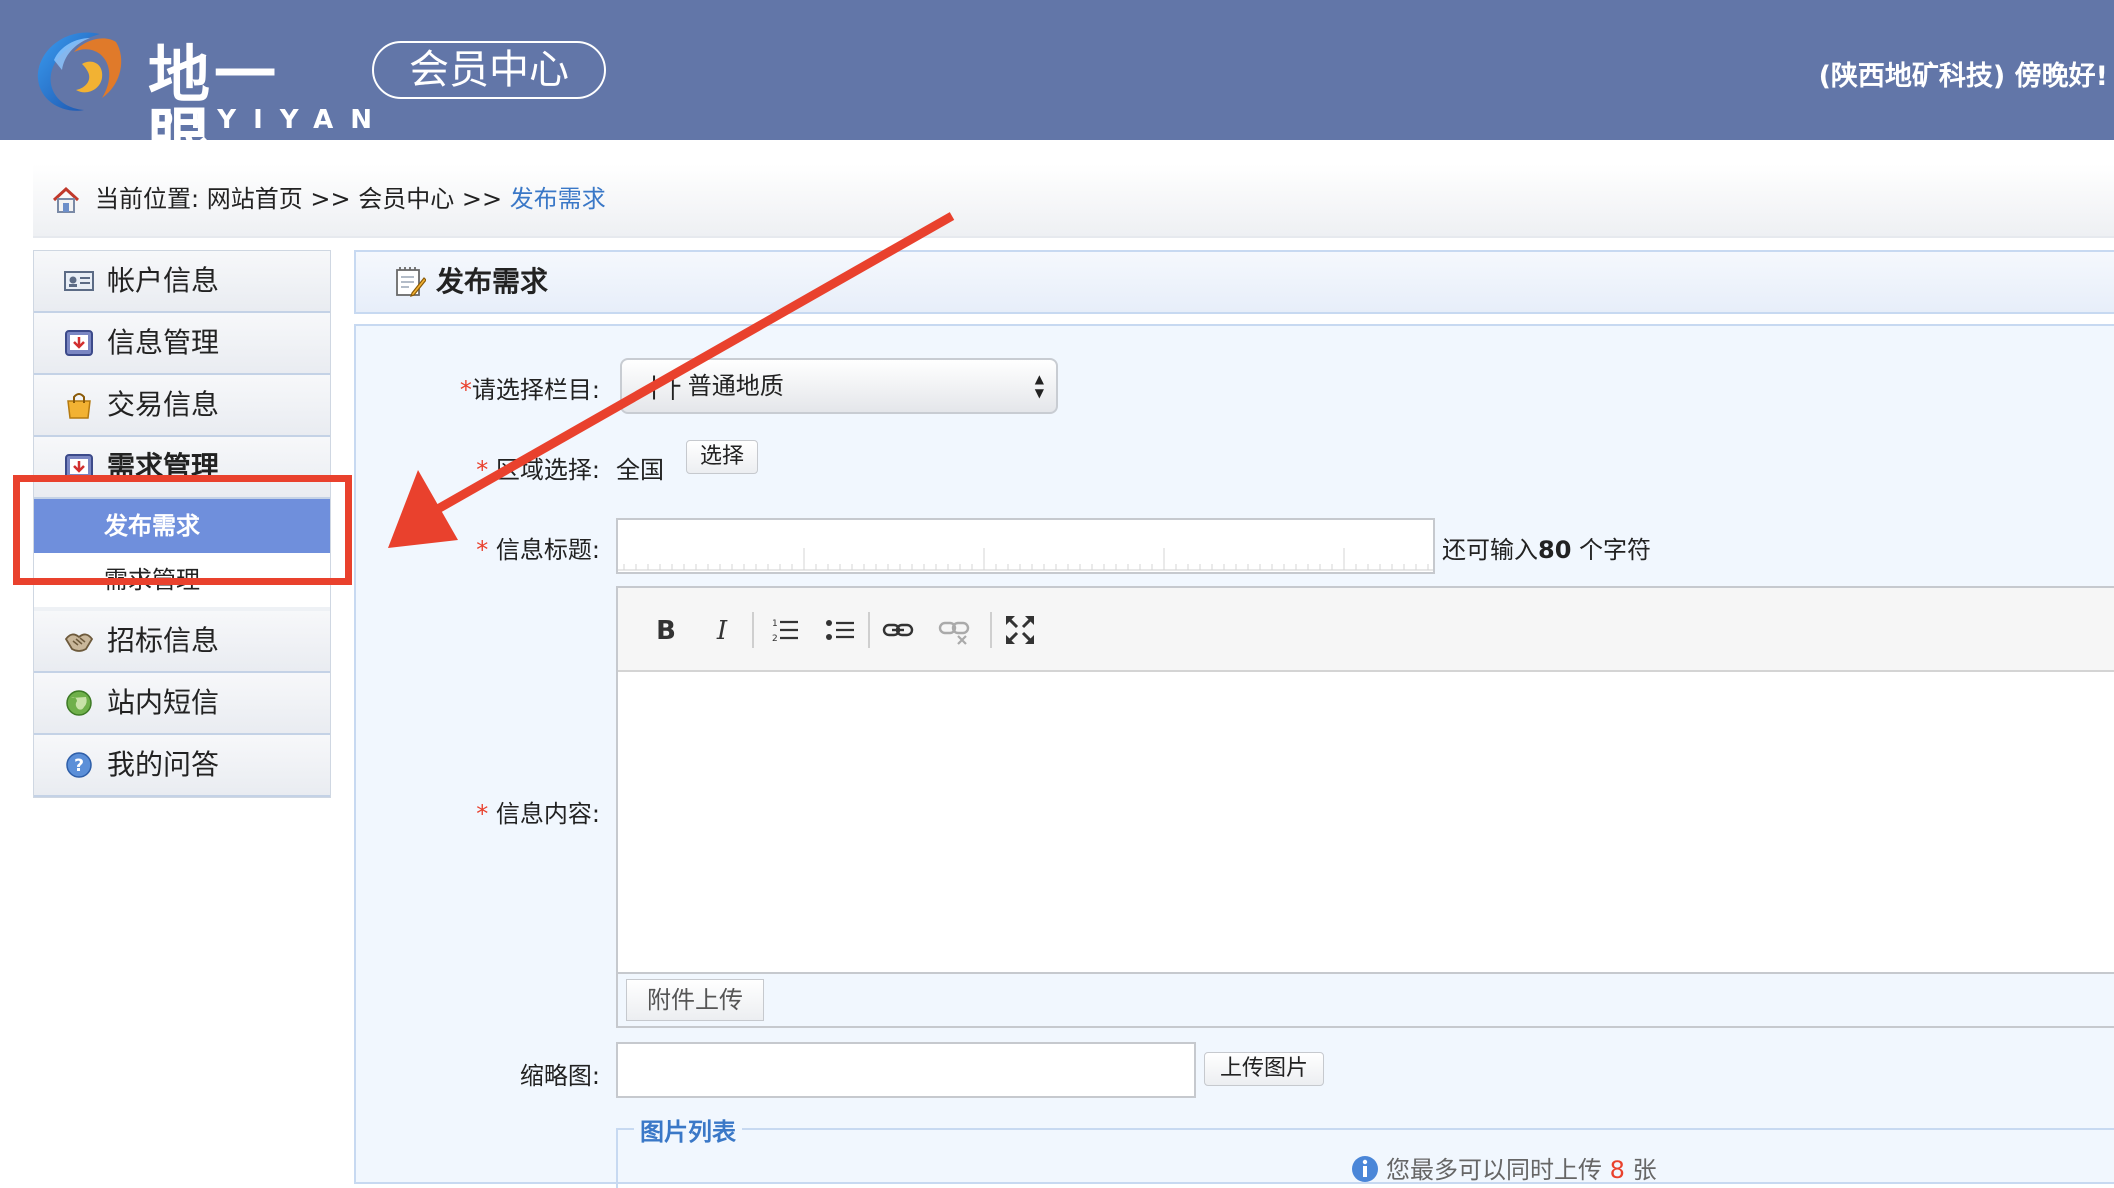 The image size is (2114, 1188). What do you see at coordinates (1617, 1170) in the screenshot?
I see `upload-limit-count: 8` at bounding box center [1617, 1170].